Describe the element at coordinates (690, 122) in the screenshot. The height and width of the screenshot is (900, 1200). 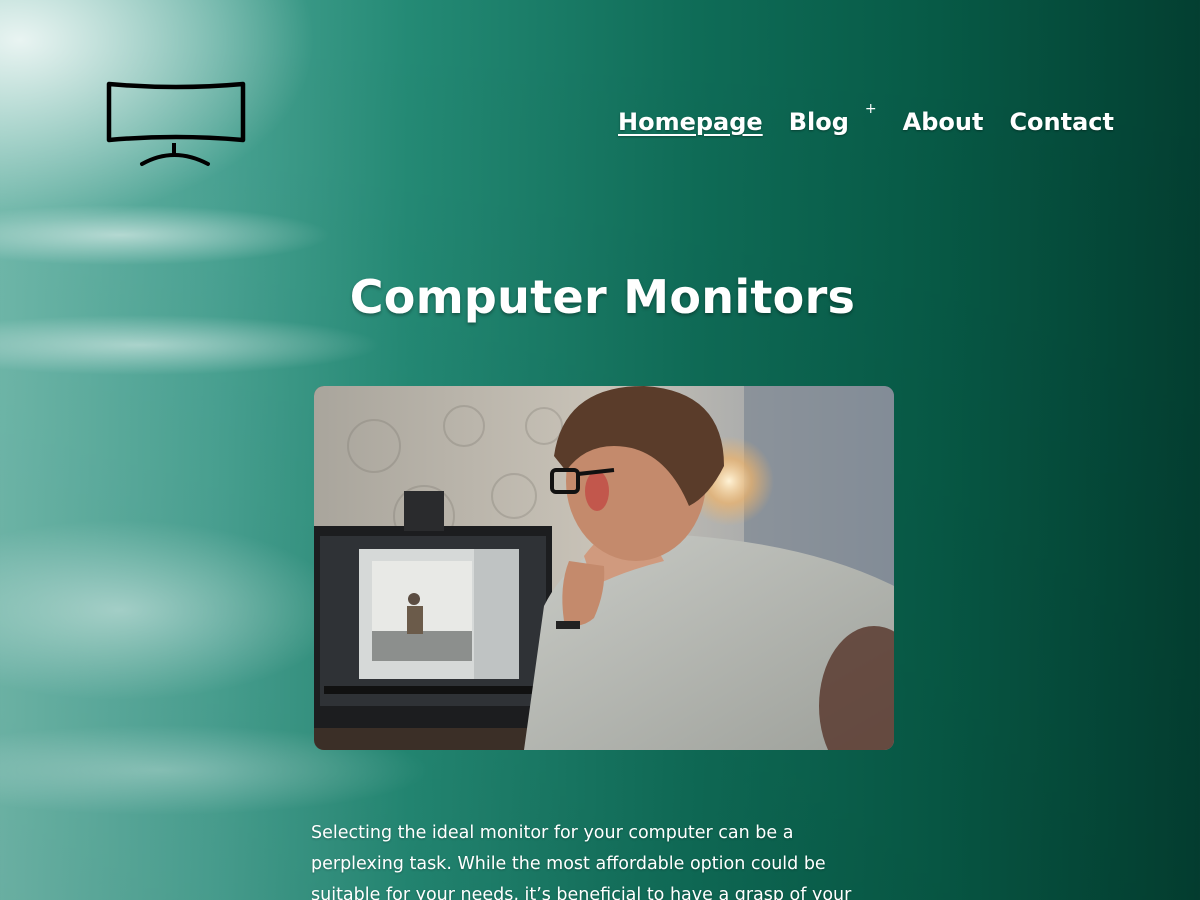
I see `nav-homepage: Homepage` at that location.